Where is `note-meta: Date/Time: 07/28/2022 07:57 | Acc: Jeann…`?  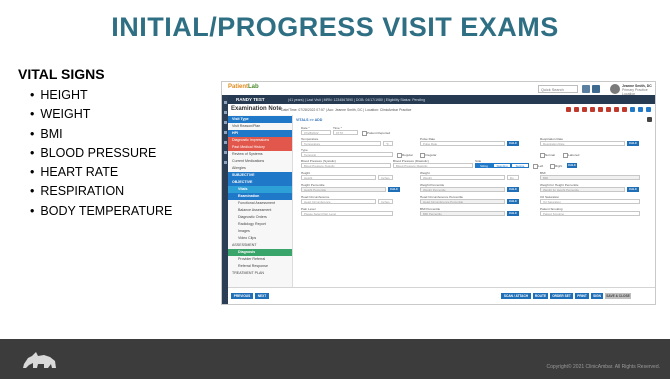 note-meta: Date/Time: 07/28/2022 07:57 | Acc: Jeann… is located at coordinates (346, 109).